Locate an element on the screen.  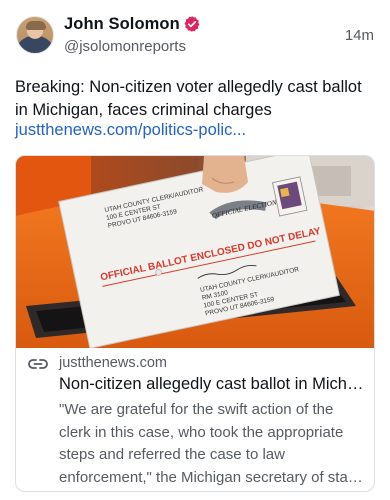
postage-stamp-detail is located at coordinates (285, 192).